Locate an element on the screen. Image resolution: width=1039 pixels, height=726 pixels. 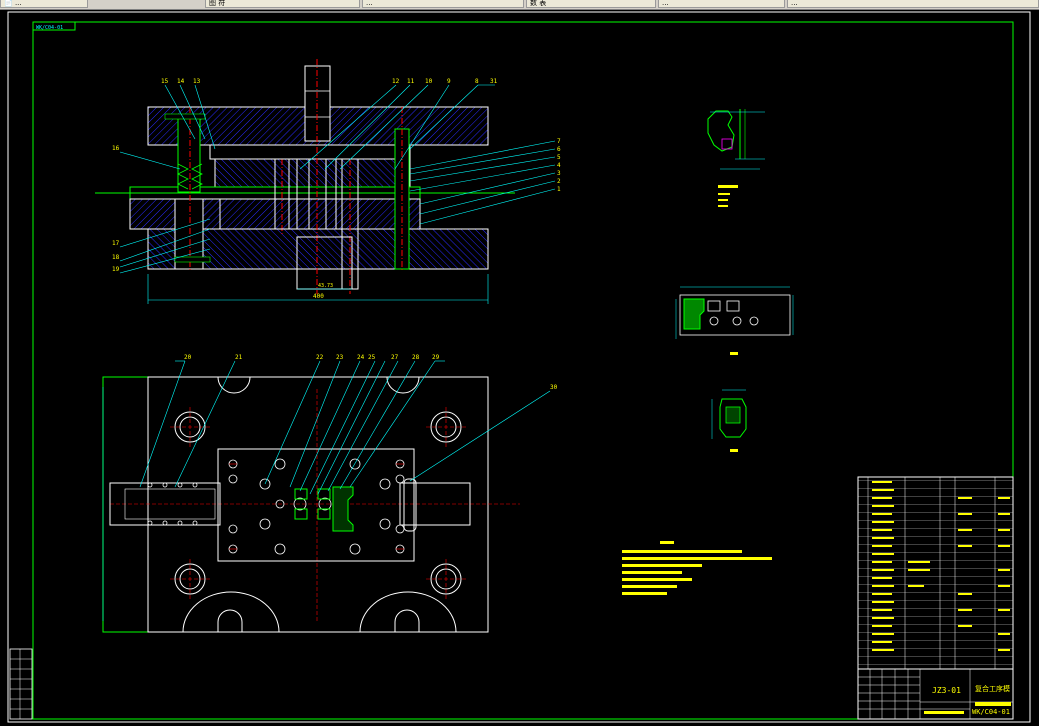
callout-7: 7 is located at coordinates (559, 141).